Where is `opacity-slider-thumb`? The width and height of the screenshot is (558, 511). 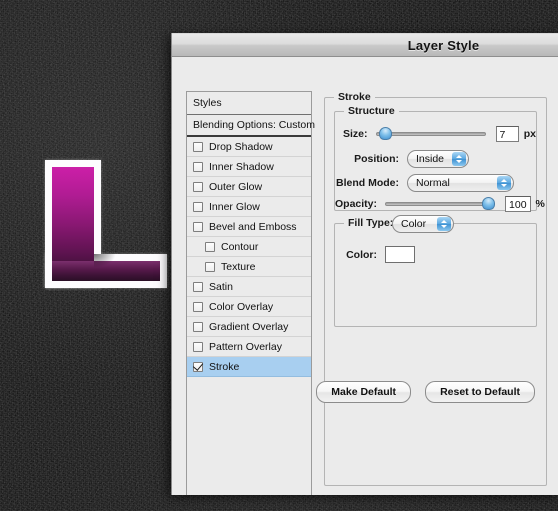 opacity-slider-thumb is located at coordinates (489, 203).